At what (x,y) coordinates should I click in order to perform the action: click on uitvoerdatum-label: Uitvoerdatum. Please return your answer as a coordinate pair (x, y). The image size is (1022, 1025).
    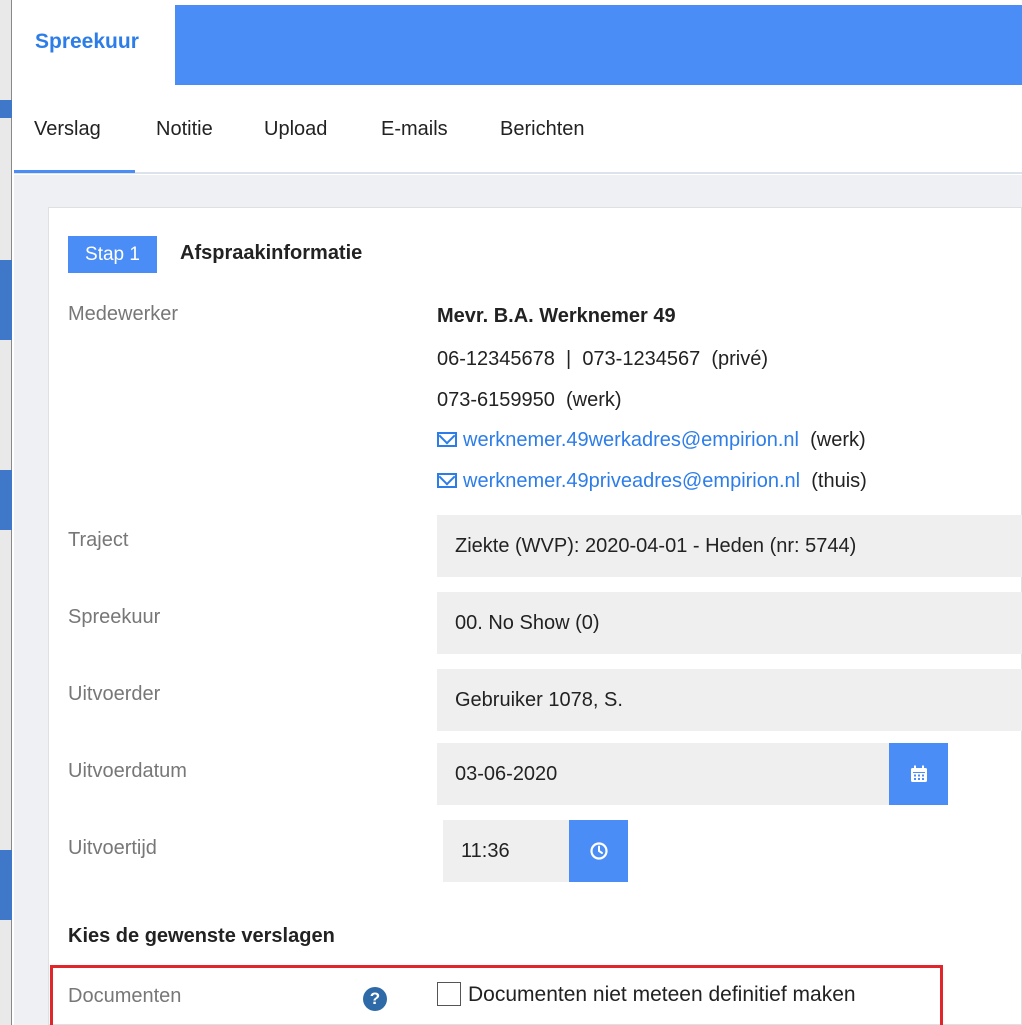
    Looking at the image, I should click on (127, 771).